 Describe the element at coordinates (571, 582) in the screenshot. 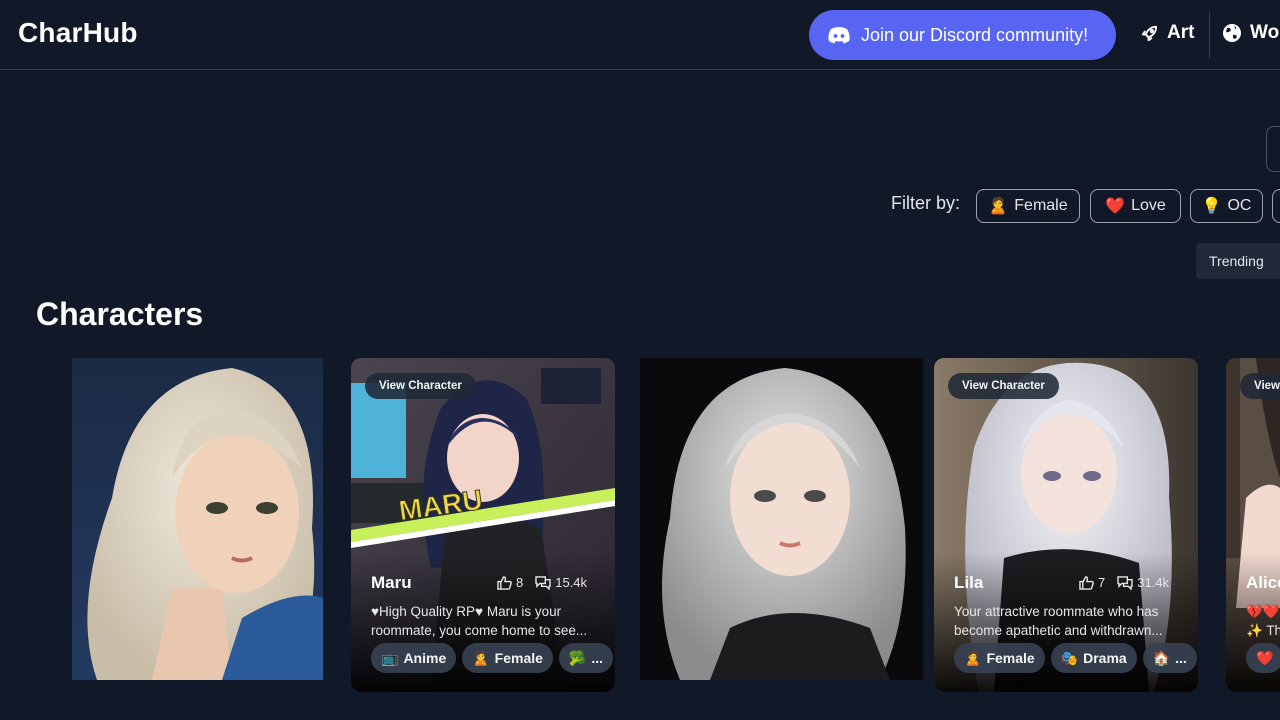

I see `chats-count: 15.4k` at that location.